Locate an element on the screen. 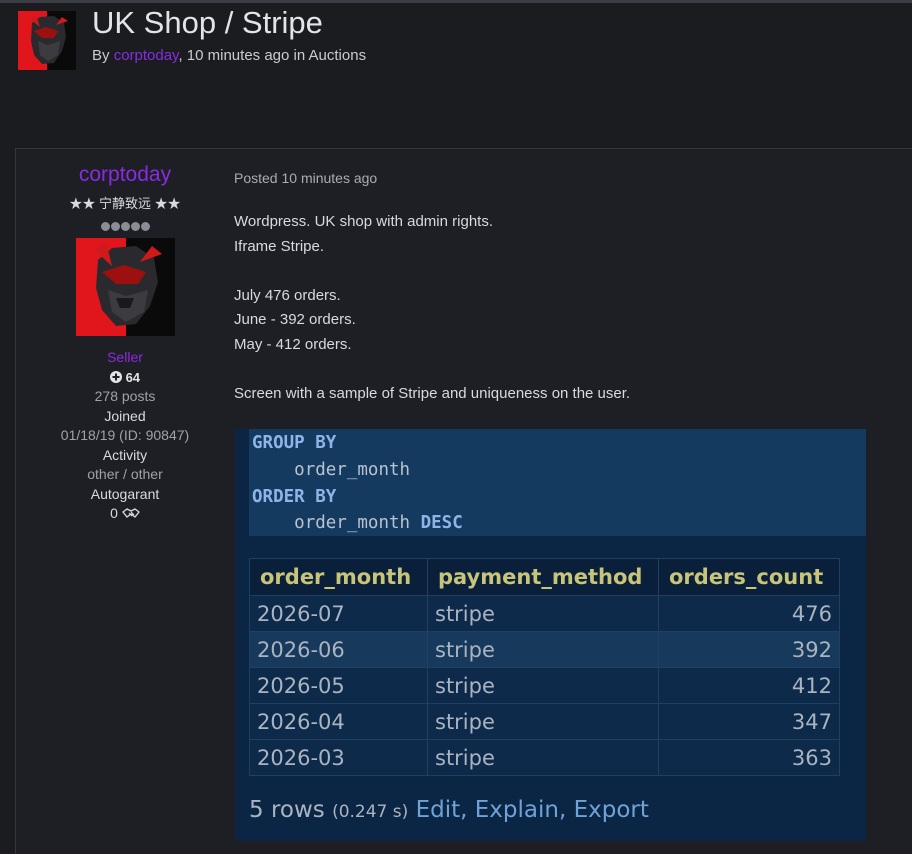 This screenshot has width=912, height=854. code-line: GROUP BY is located at coordinates (294, 443).